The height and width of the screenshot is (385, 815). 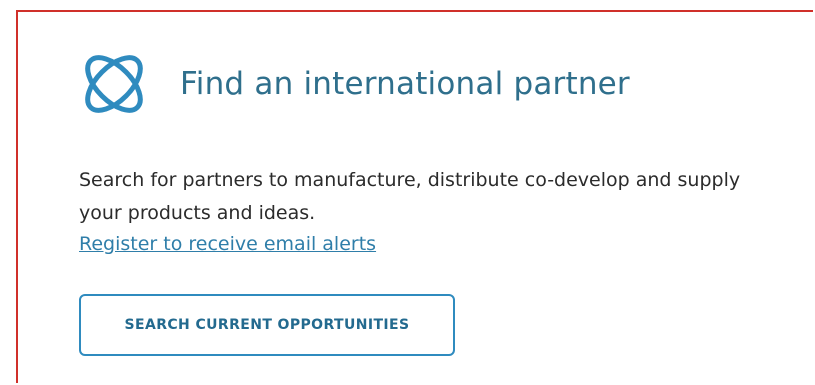 I want to click on card-header: Find an international partner, so click(x=354, y=84).